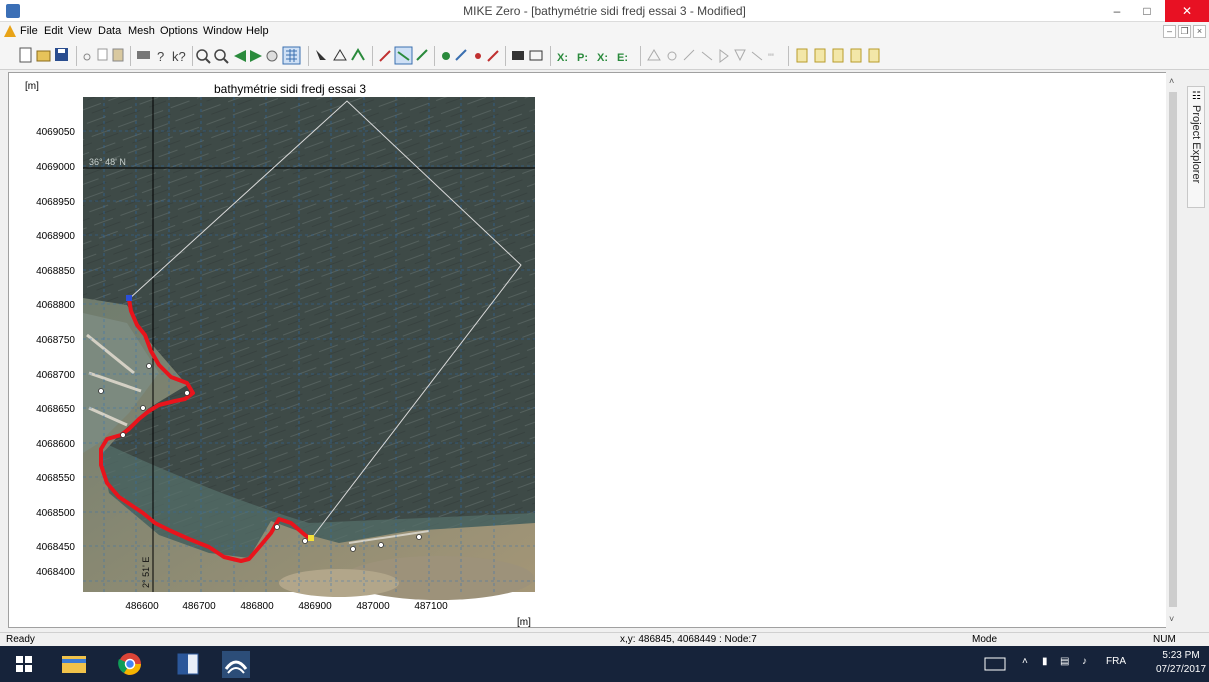 The width and height of the screenshot is (1209, 682). What do you see at coordinates (141, 31) in the screenshot?
I see `menu-mesh: Mesh` at bounding box center [141, 31].